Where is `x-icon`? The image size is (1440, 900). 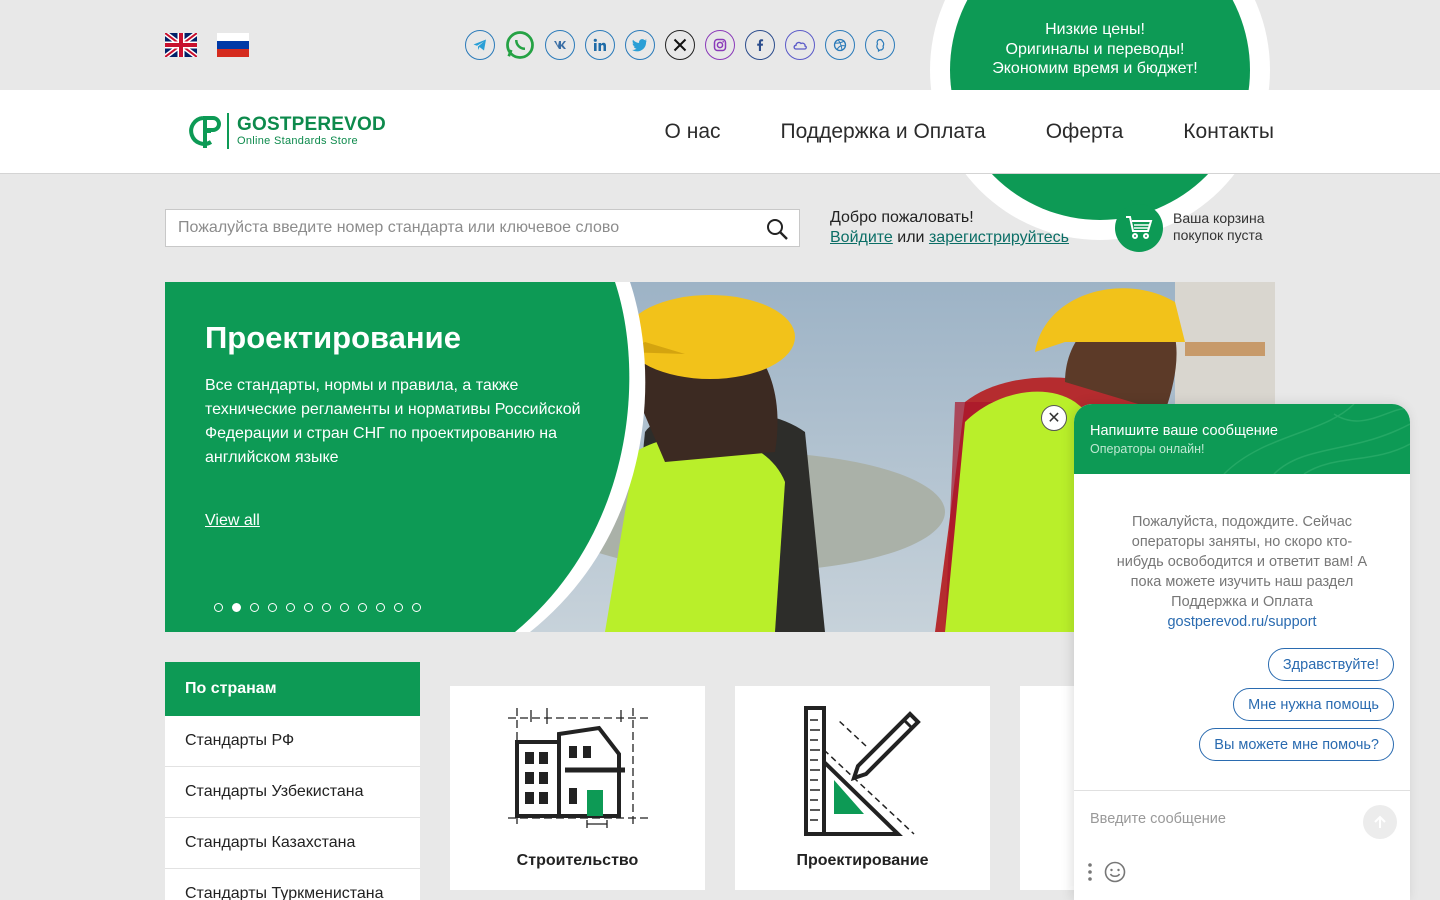
x-icon is located at coordinates (680, 45).